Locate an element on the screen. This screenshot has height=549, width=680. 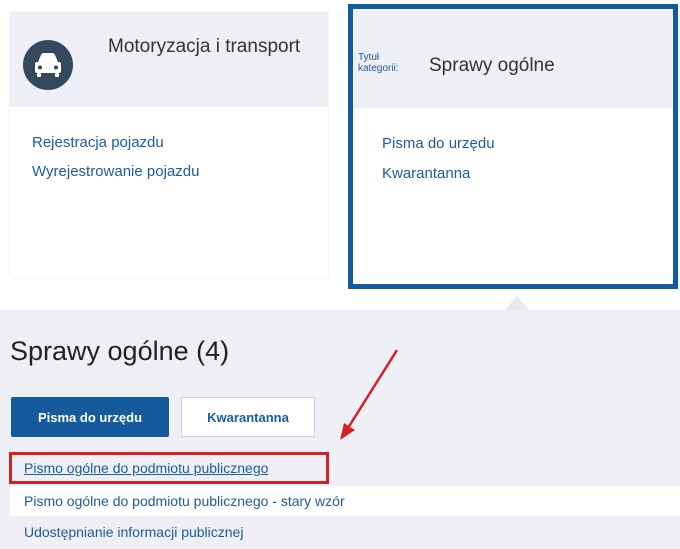
car-icon is located at coordinates (48, 65).